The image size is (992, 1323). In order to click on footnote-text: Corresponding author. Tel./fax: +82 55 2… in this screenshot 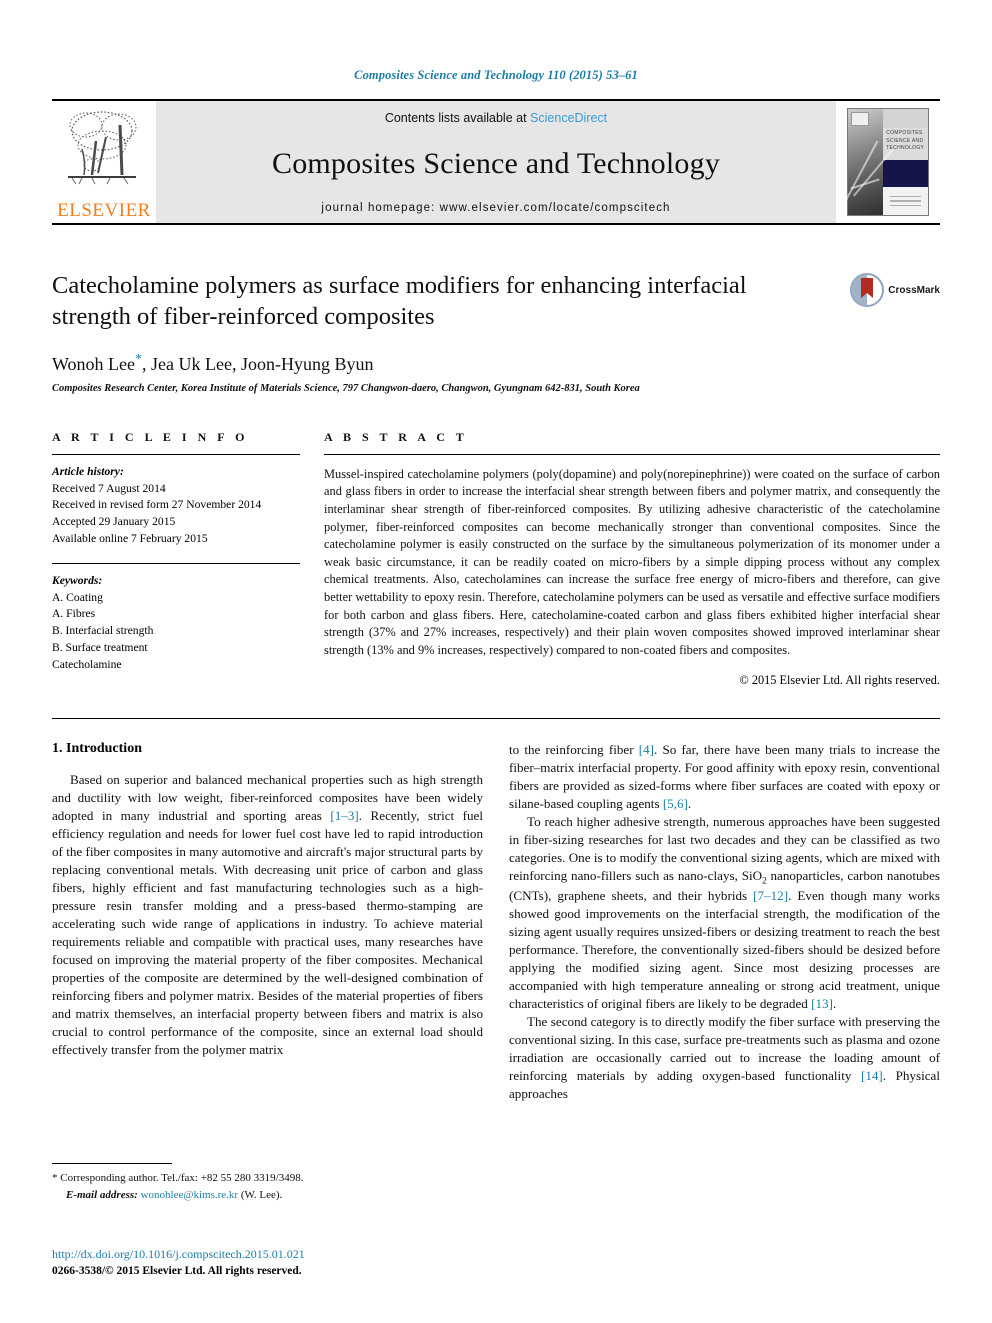, I will do `click(182, 1178)`.